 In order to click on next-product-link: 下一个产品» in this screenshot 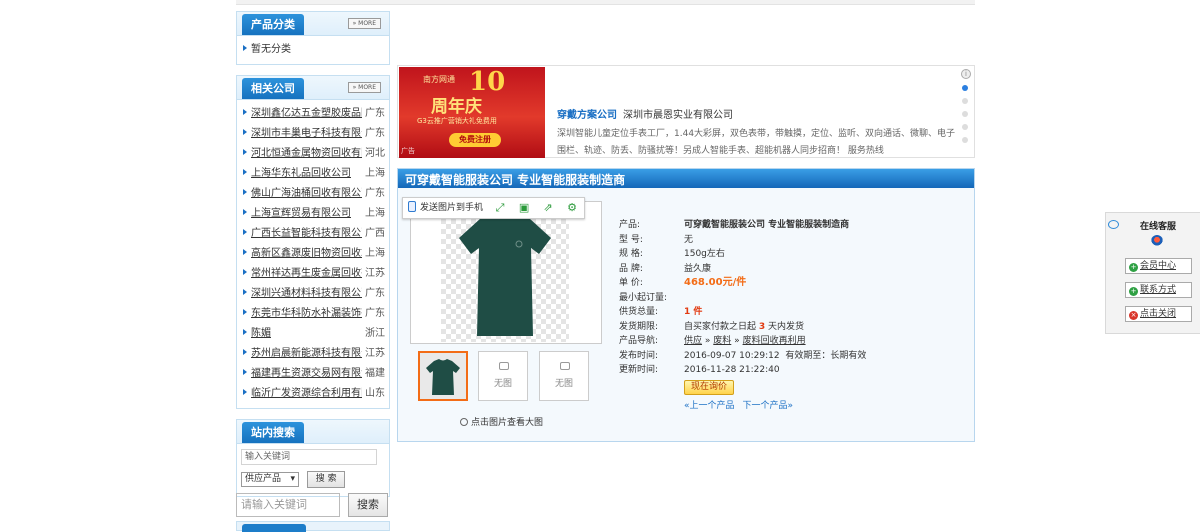, I will do `click(768, 406)`.